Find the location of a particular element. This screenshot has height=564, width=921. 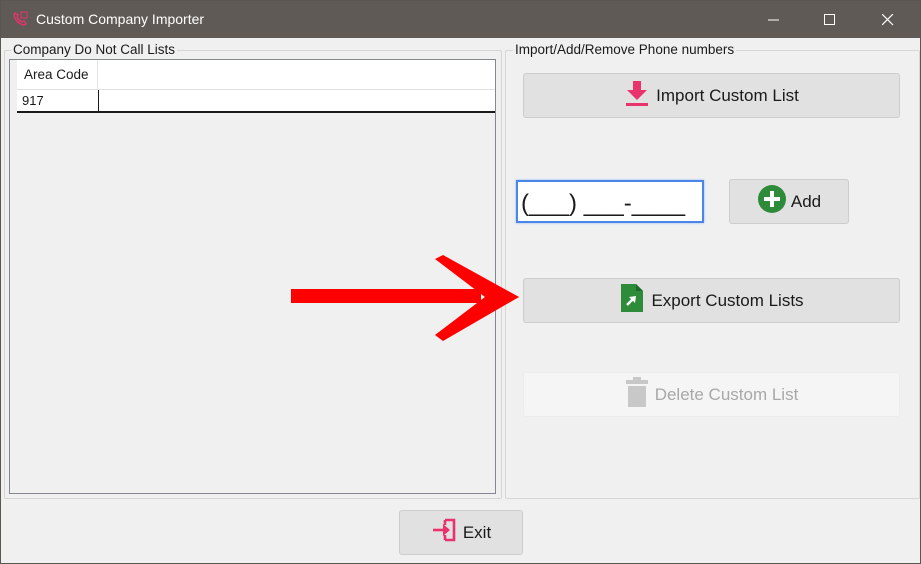

import-custom-list-label: Import Custom List is located at coordinates (727, 95).